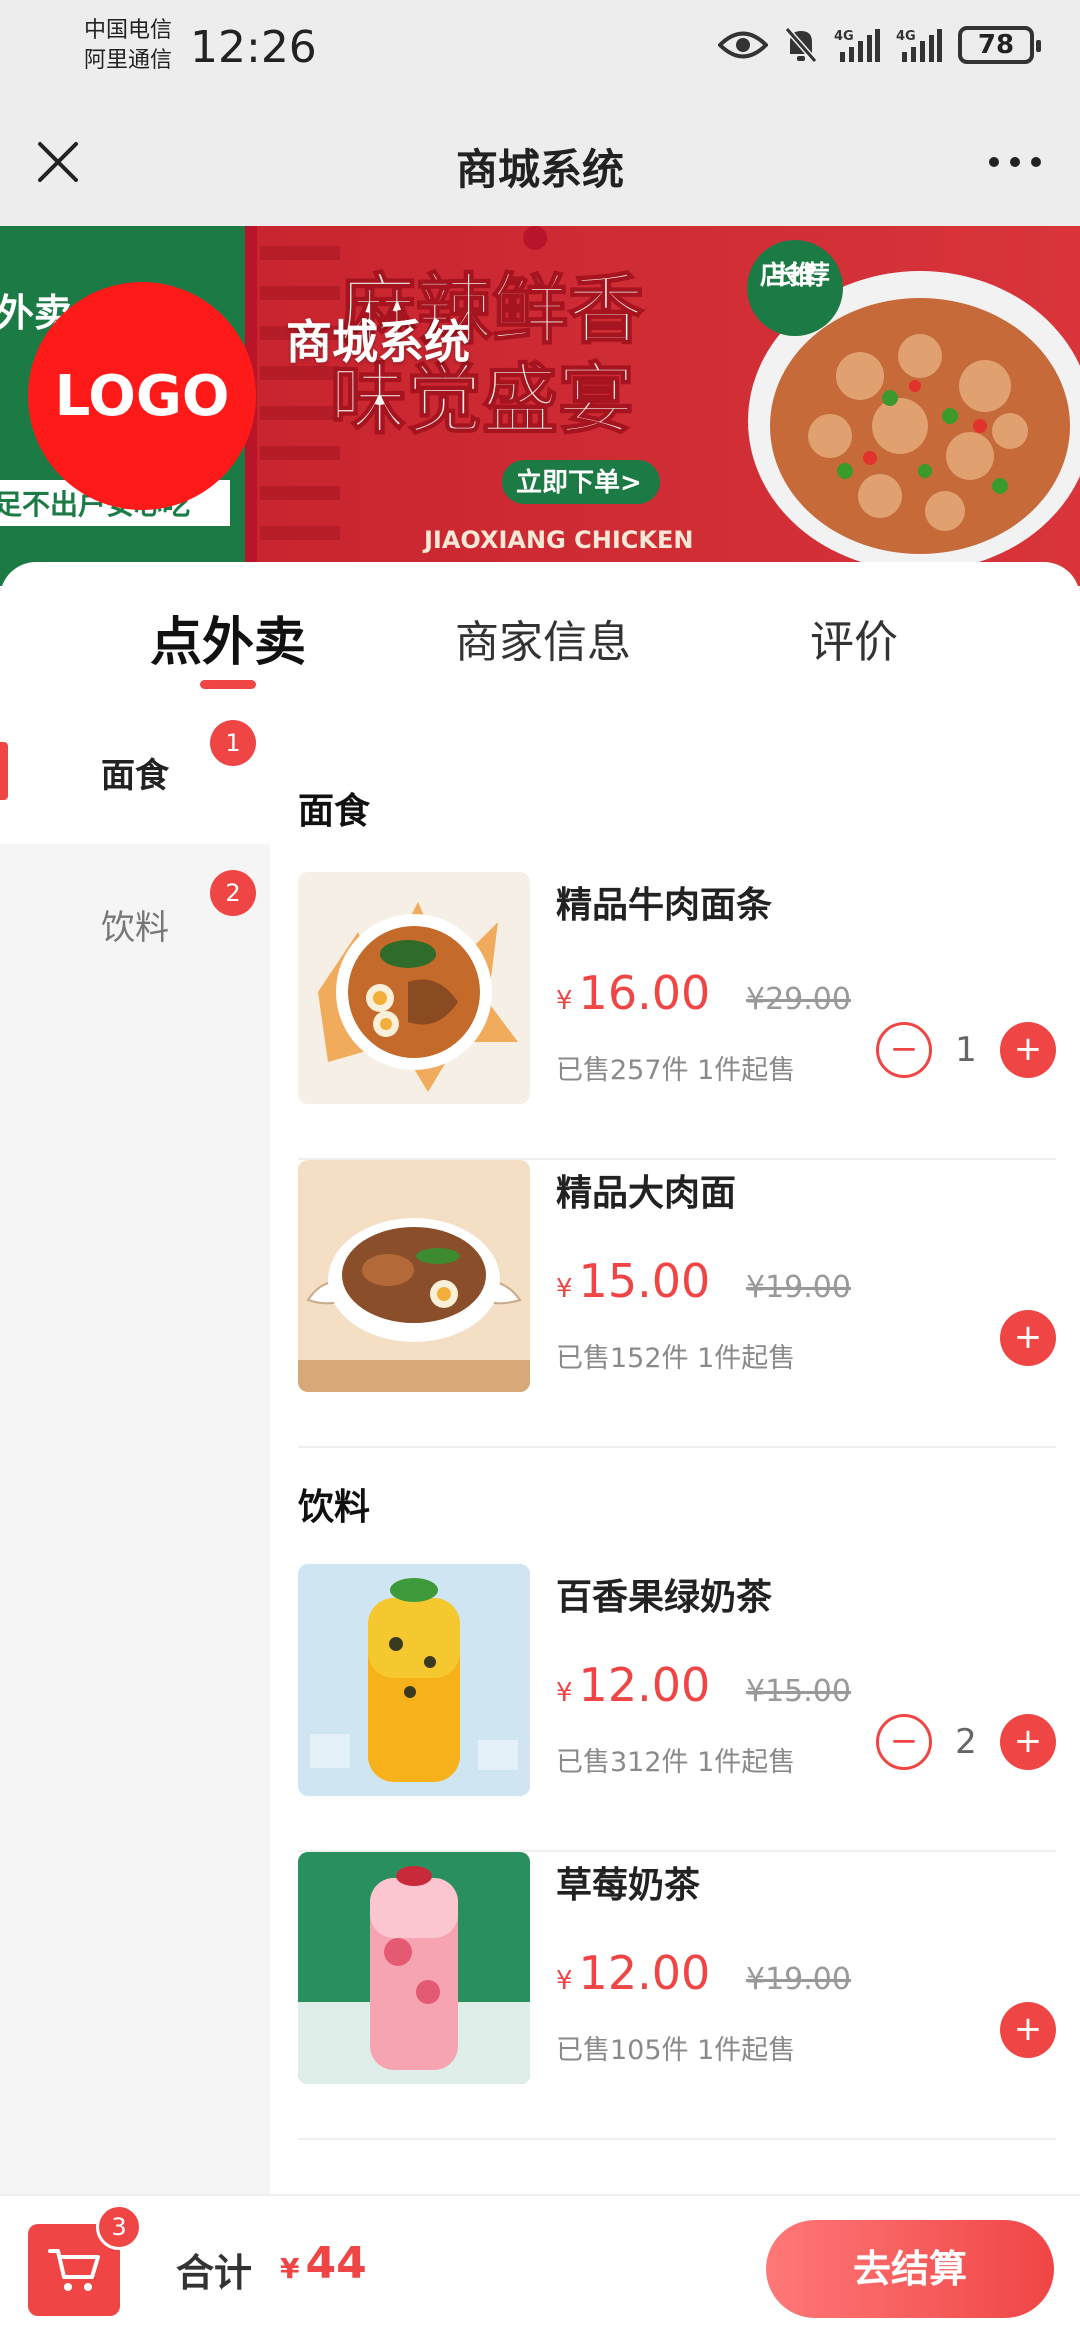 The image size is (1080, 2340). I want to click on category-drinks: 饮料 2, so click(135, 918).